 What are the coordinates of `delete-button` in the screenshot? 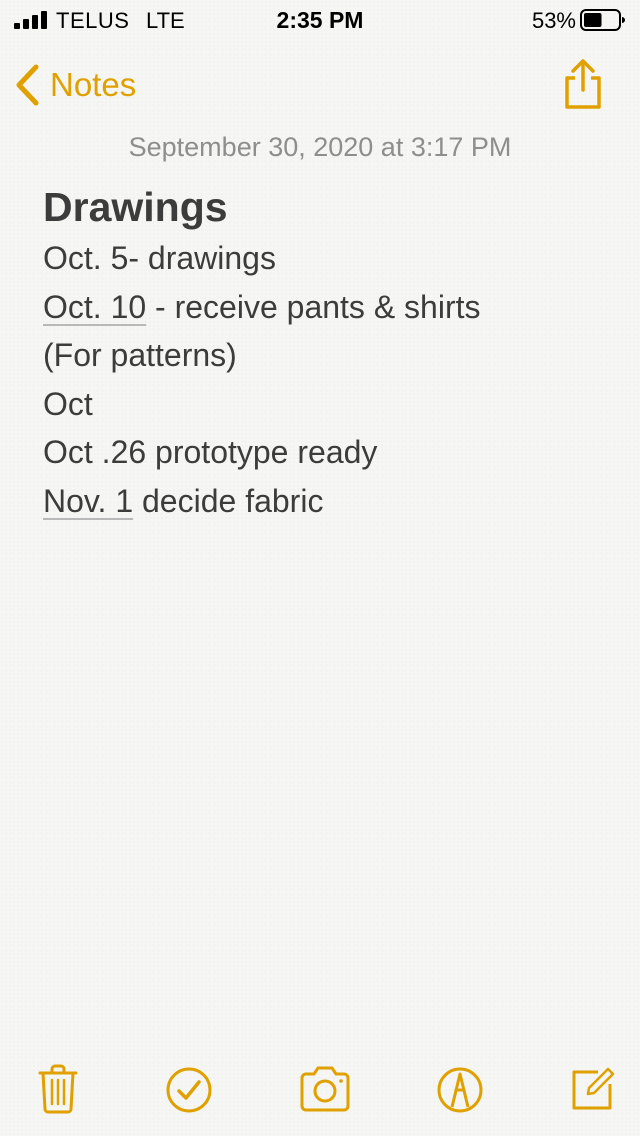 It's located at (58, 1088).